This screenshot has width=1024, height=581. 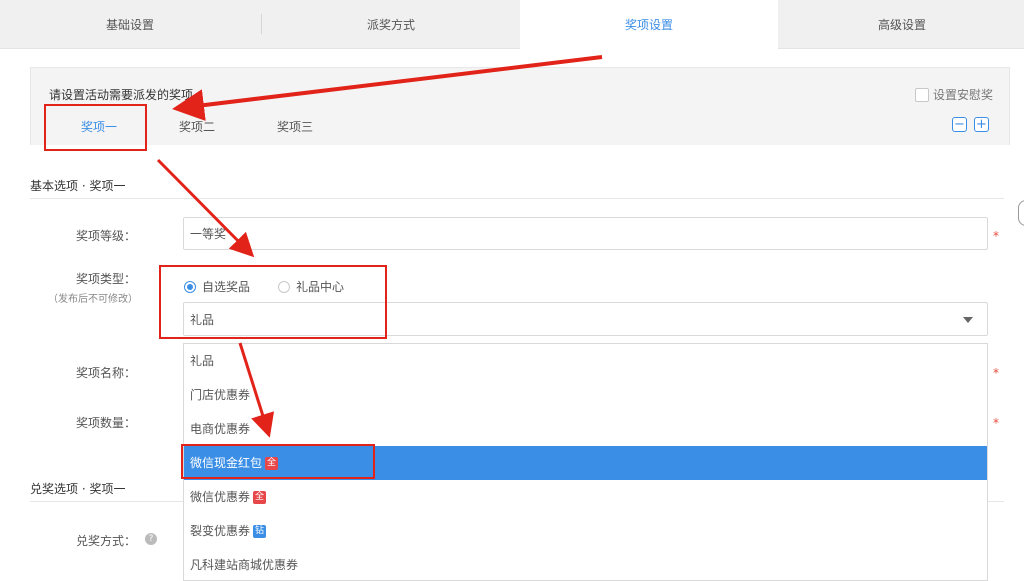 I want to click on arrow-to-selected-option, so click(x=256, y=390).